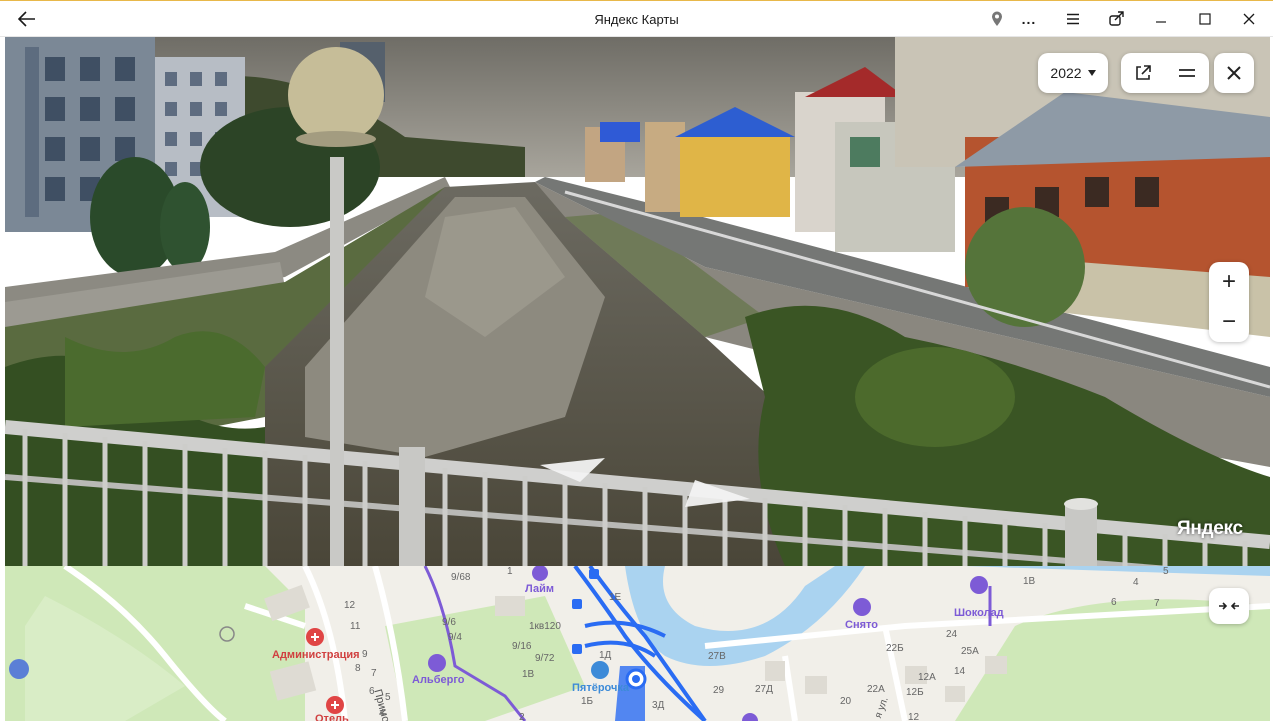 The width and height of the screenshot is (1273, 721). What do you see at coordinates (605, 655) in the screenshot?
I see `house-number: 1Д` at bounding box center [605, 655].